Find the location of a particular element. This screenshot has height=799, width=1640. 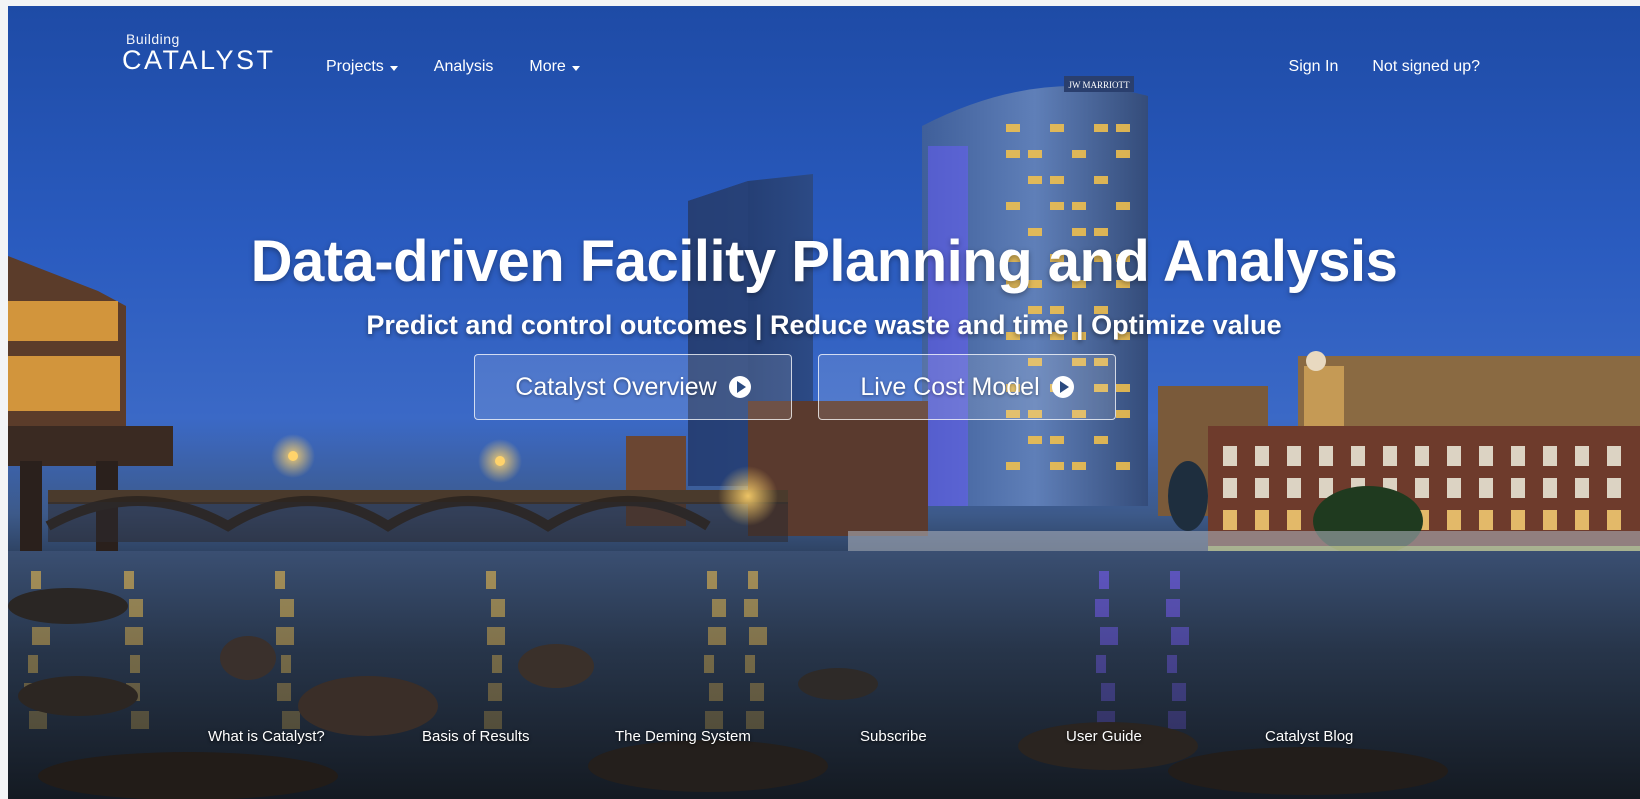

nav-analysis-link: Analysis is located at coordinates (464, 67).